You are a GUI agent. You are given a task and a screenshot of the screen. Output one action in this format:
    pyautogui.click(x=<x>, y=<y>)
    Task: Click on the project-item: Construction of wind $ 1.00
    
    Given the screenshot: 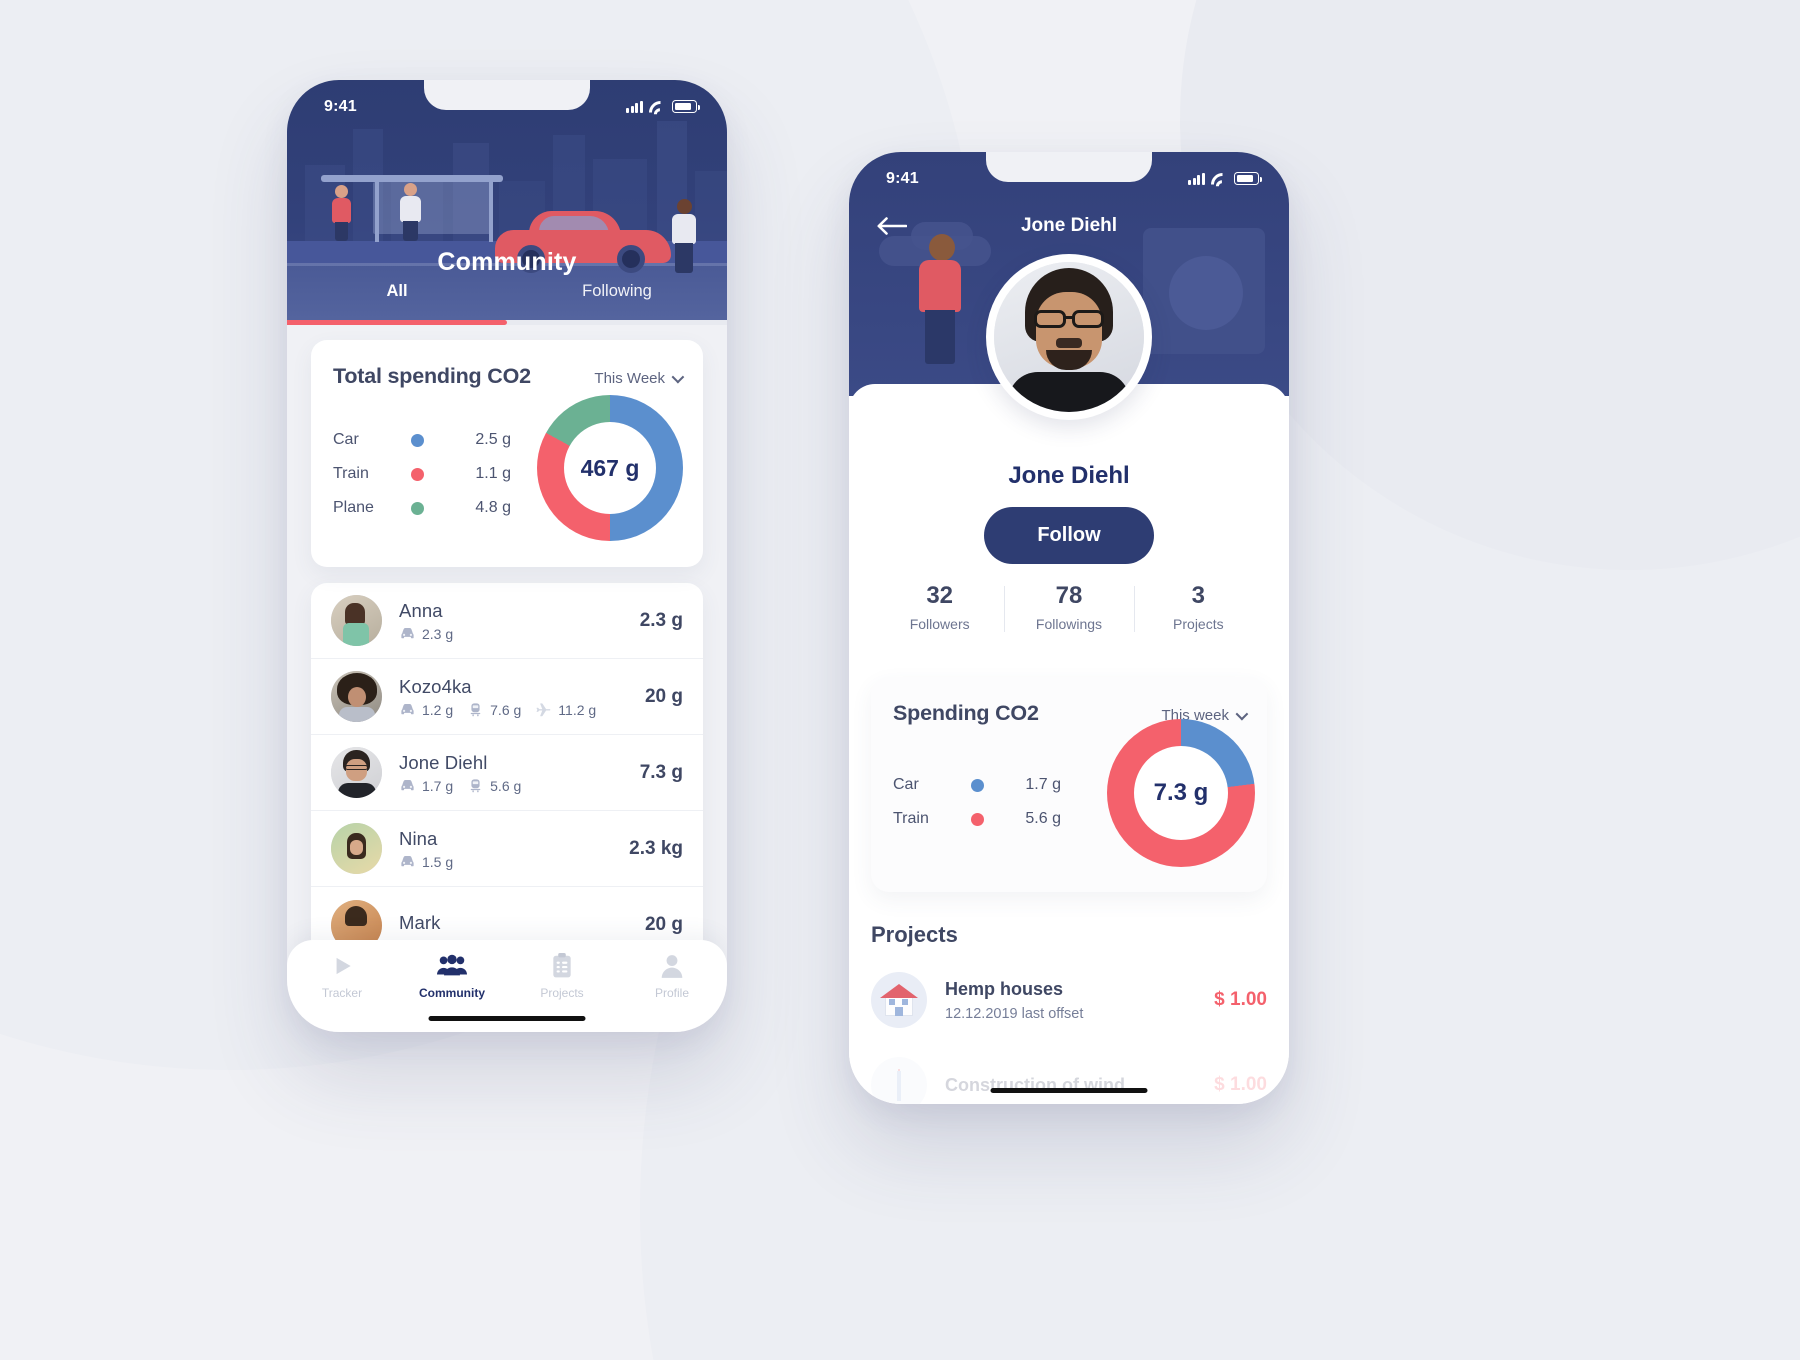 What is the action you would take?
    pyautogui.click(x=1069, y=1080)
    